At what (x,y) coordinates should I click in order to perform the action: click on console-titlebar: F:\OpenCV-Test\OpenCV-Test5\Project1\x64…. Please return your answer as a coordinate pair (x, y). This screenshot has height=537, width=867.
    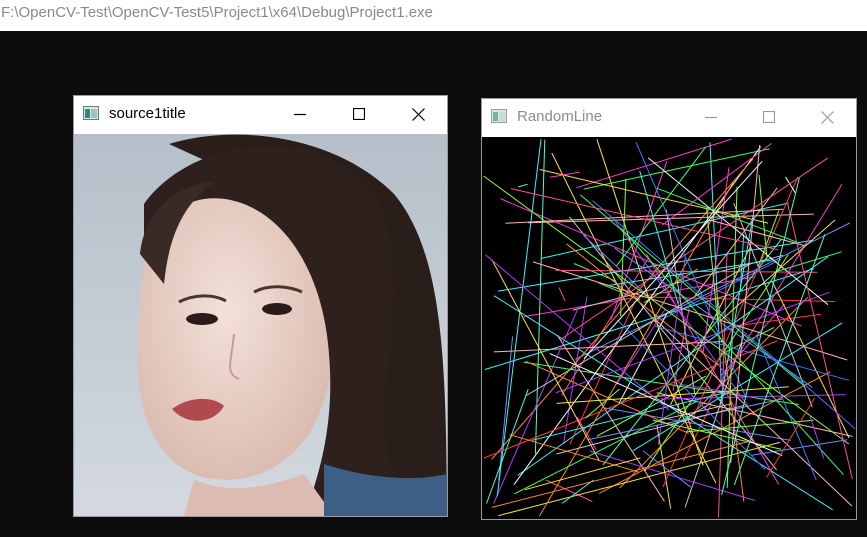
    Looking at the image, I should click on (433, 15).